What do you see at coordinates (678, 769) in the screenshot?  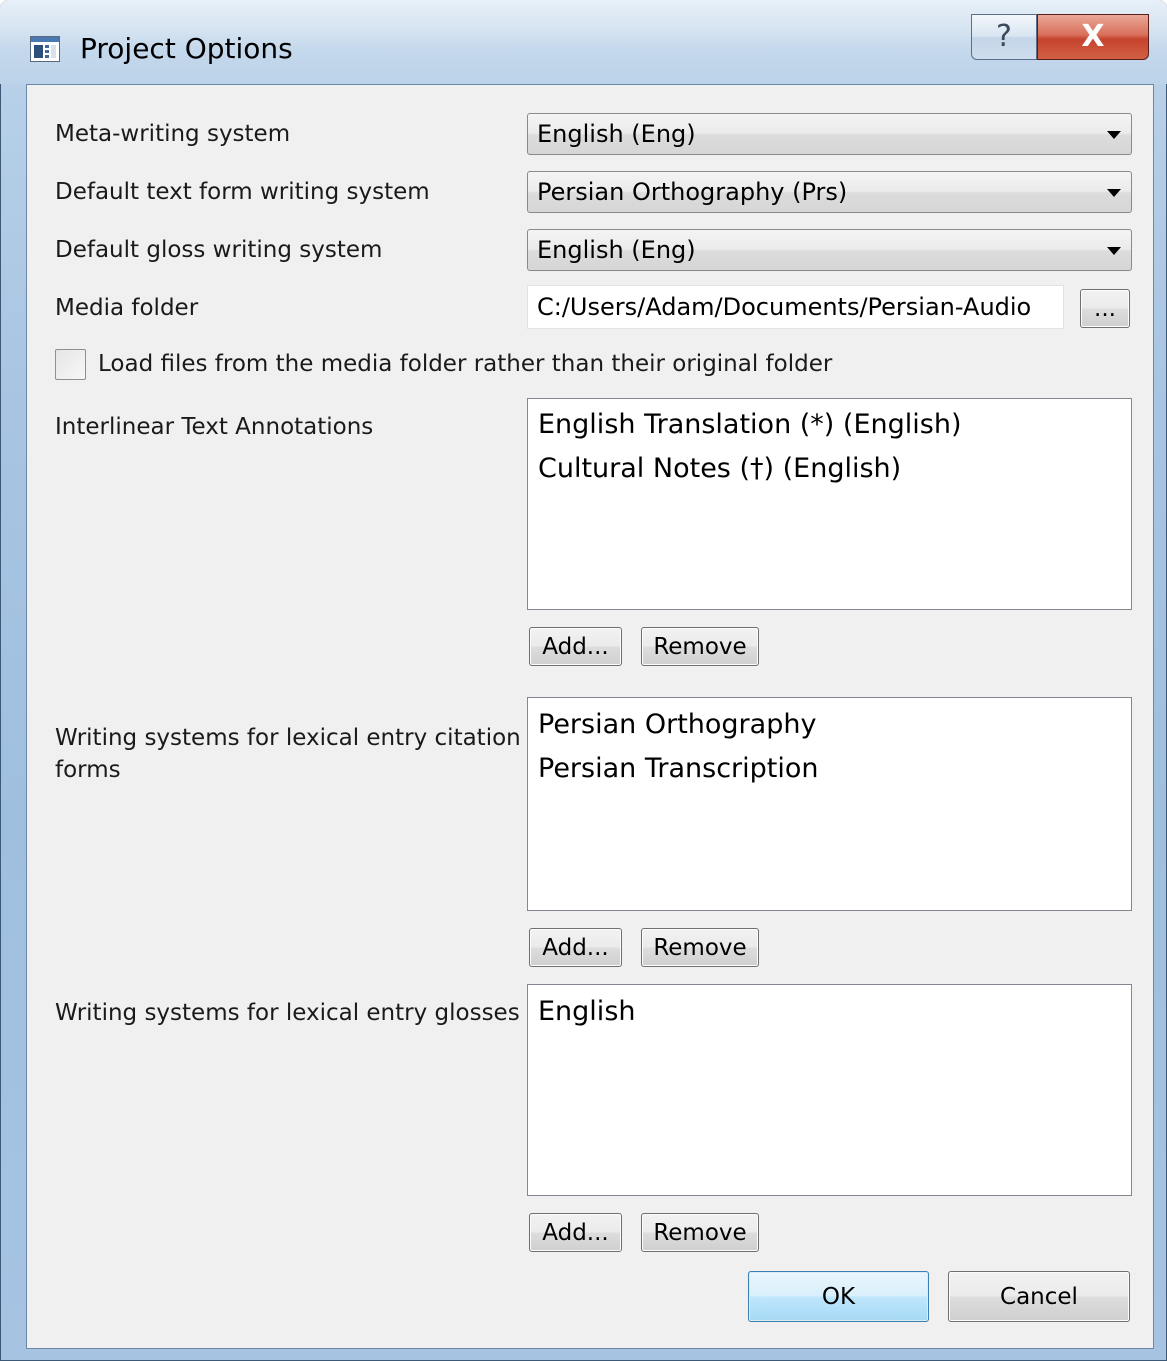 I see `list-item: Persian Transcription` at bounding box center [678, 769].